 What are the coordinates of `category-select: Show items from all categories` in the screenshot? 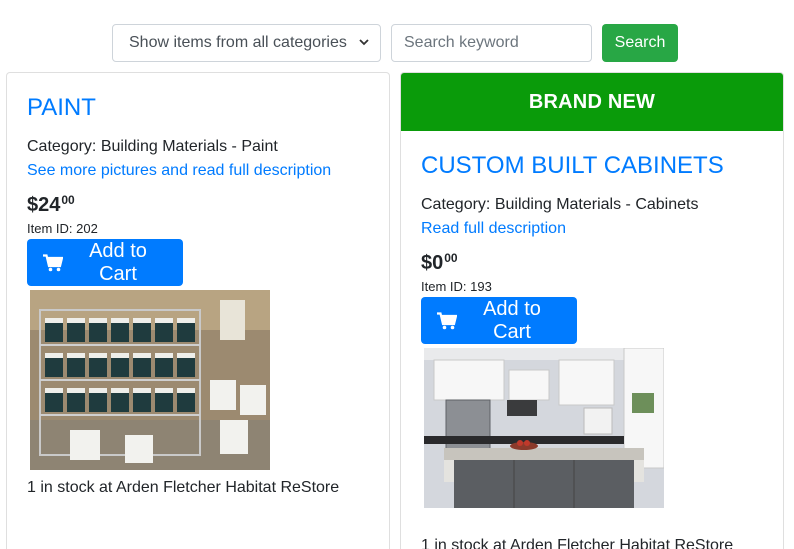 It's located at (246, 43).